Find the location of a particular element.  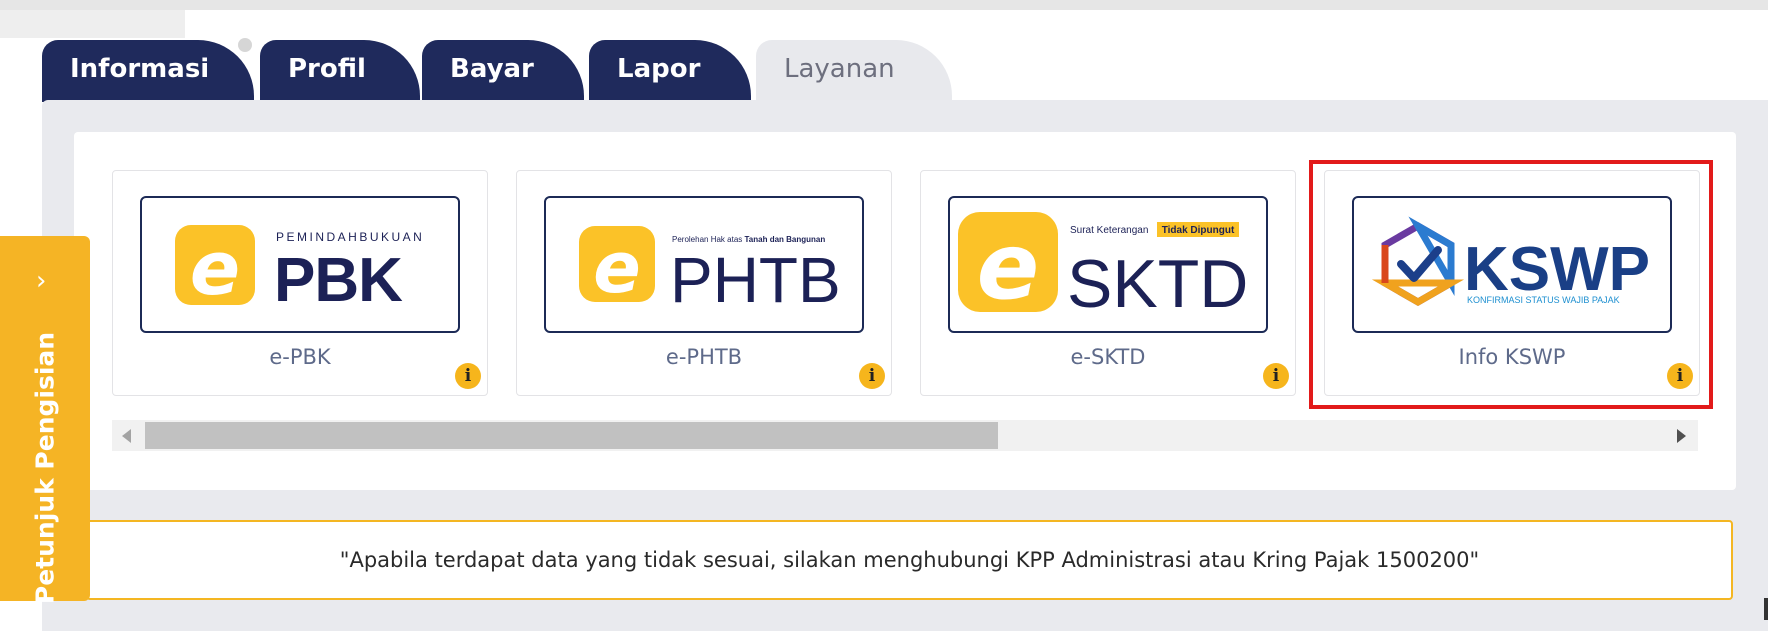

svg-text: PHTB is located at coordinates (755, 280).